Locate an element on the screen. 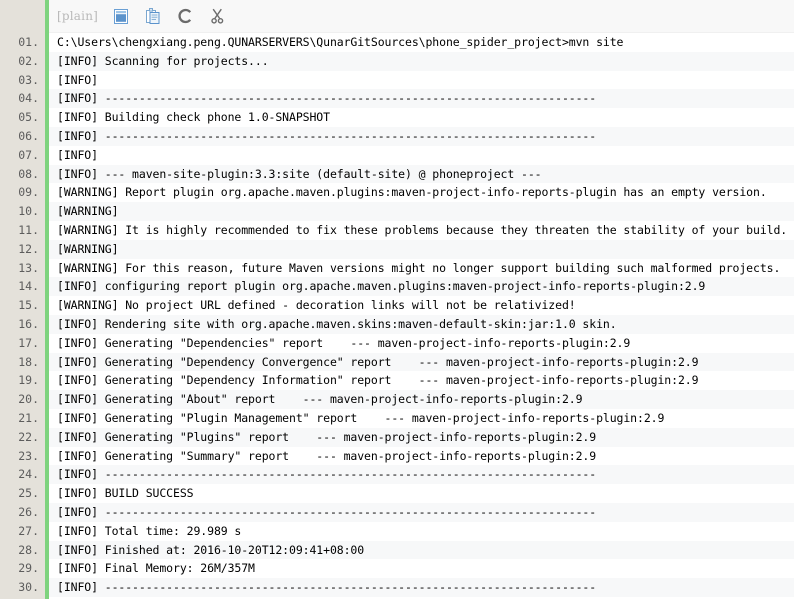 The width and height of the screenshot is (794, 599). line-number: 06. is located at coordinates (28, 135).